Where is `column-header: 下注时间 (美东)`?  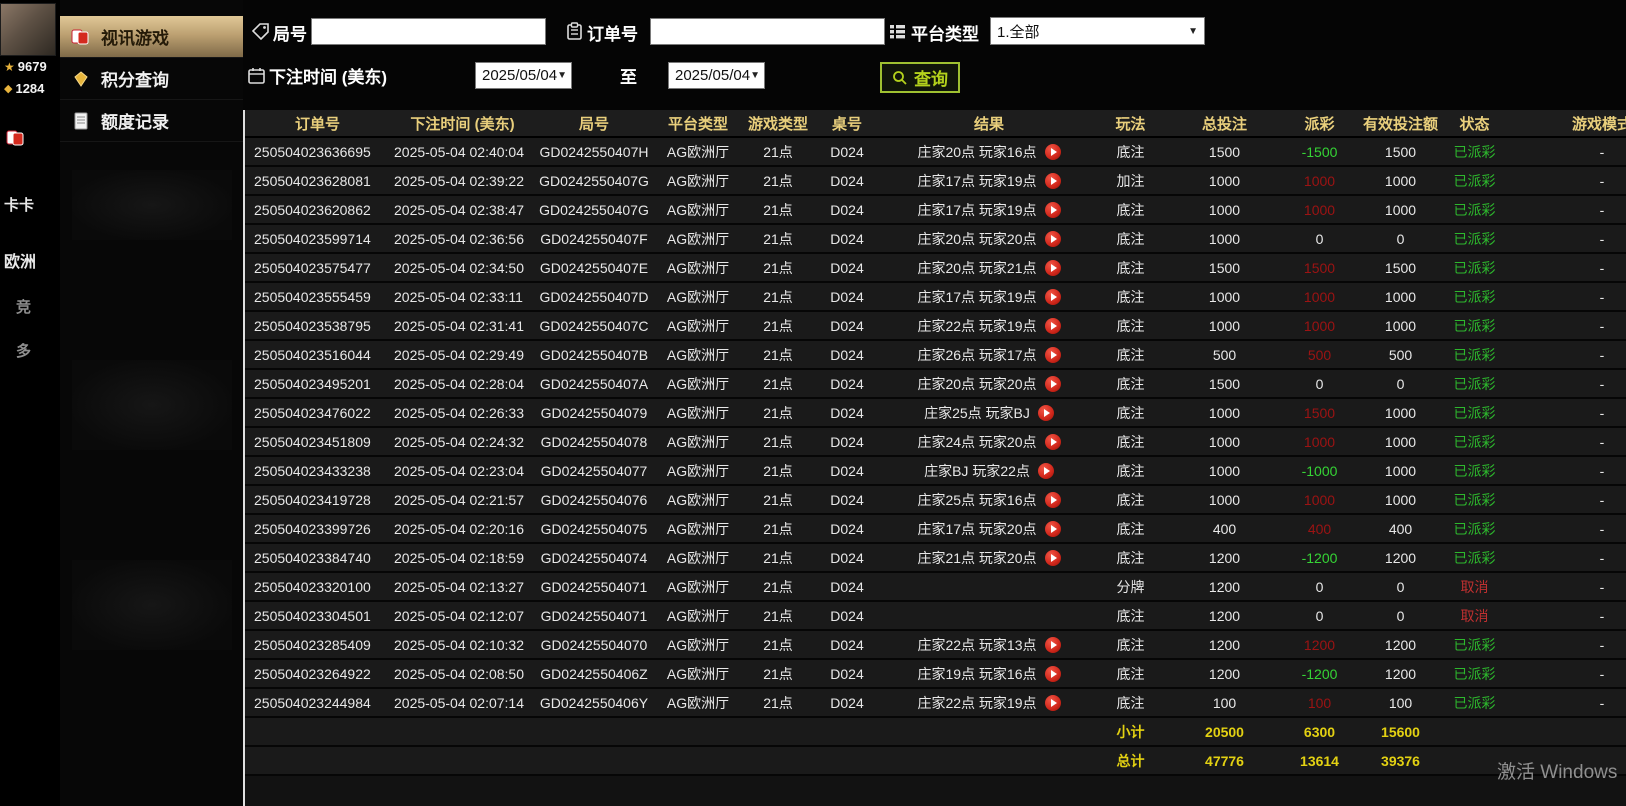
column-header: 下注时间 (美东) is located at coordinates (462, 124).